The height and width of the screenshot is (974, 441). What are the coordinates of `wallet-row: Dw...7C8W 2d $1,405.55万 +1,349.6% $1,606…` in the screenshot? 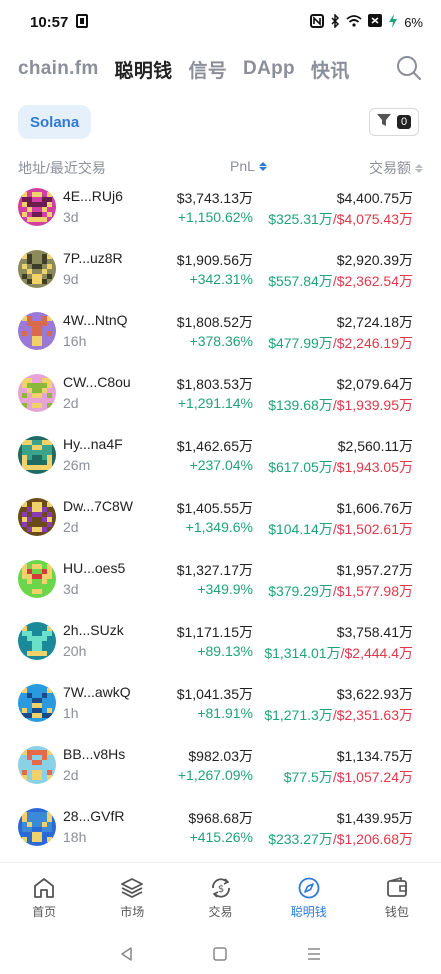 It's located at (220, 521).